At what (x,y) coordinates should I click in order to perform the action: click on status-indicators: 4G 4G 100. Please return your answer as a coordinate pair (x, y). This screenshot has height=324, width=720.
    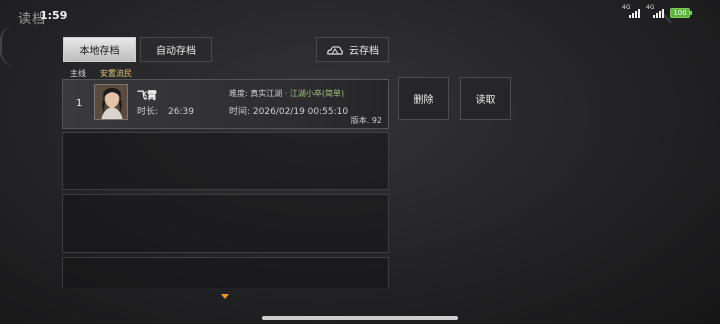
    Looking at the image, I should click on (657, 11).